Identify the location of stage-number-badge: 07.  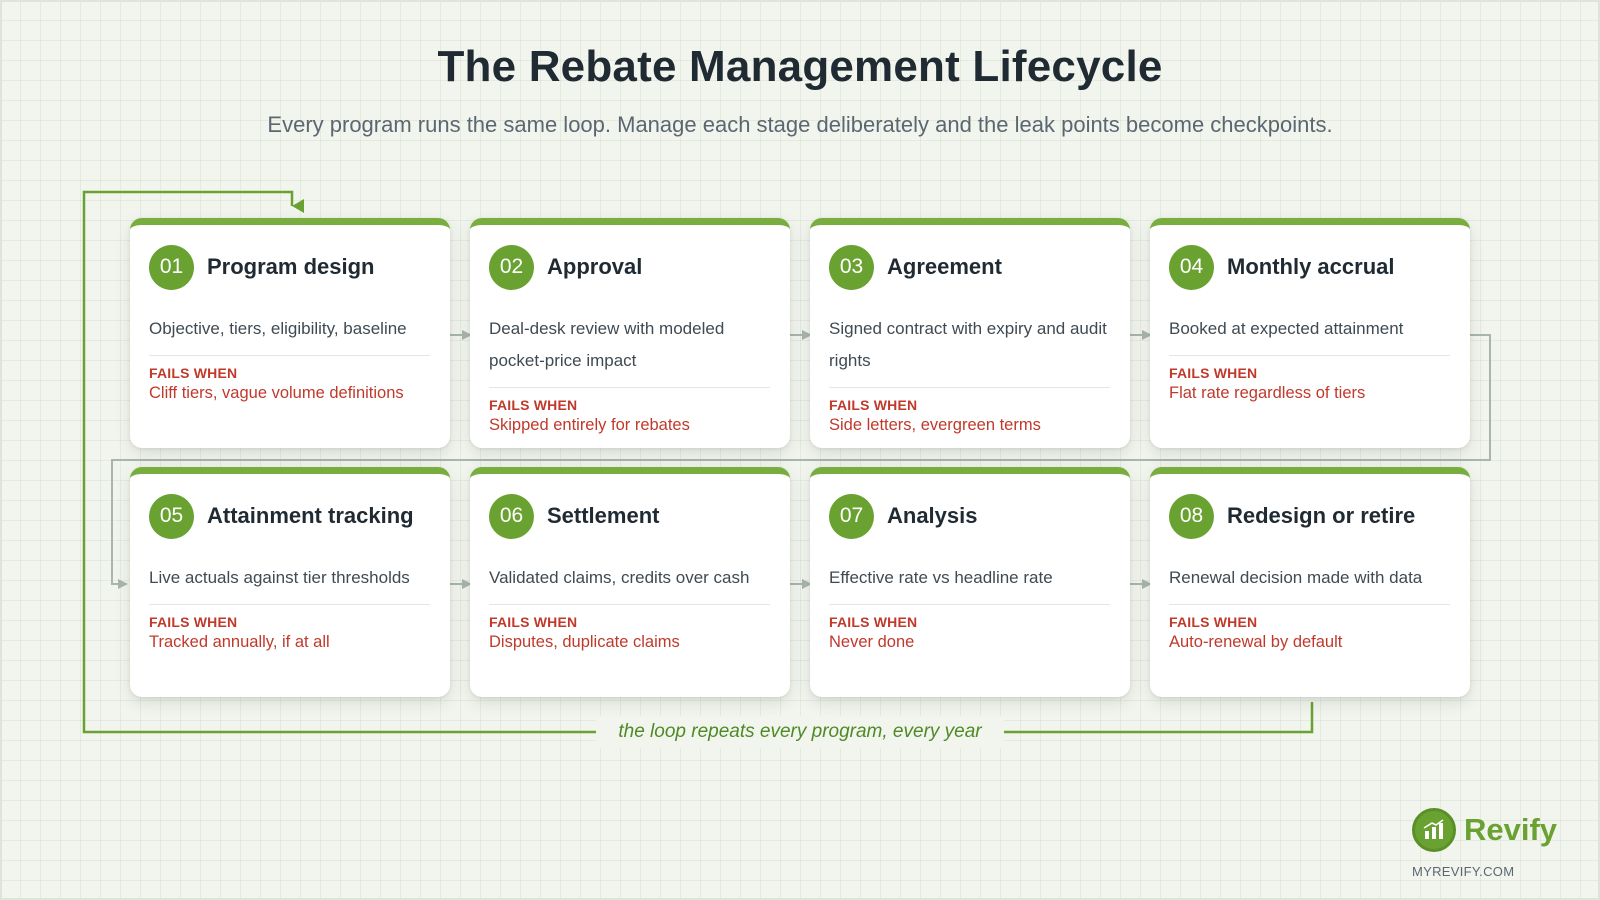
(851, 516).